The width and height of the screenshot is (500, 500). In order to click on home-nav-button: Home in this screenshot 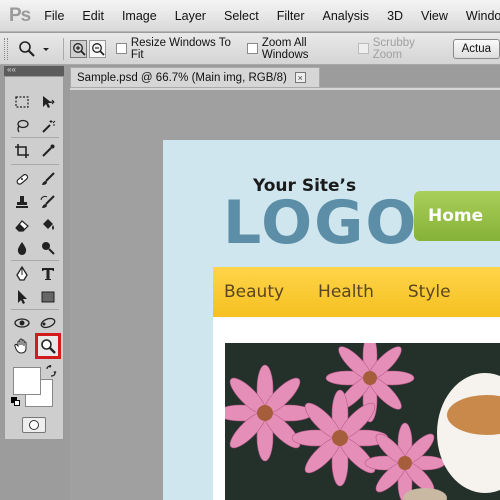, I will do `click(457, 216)`.